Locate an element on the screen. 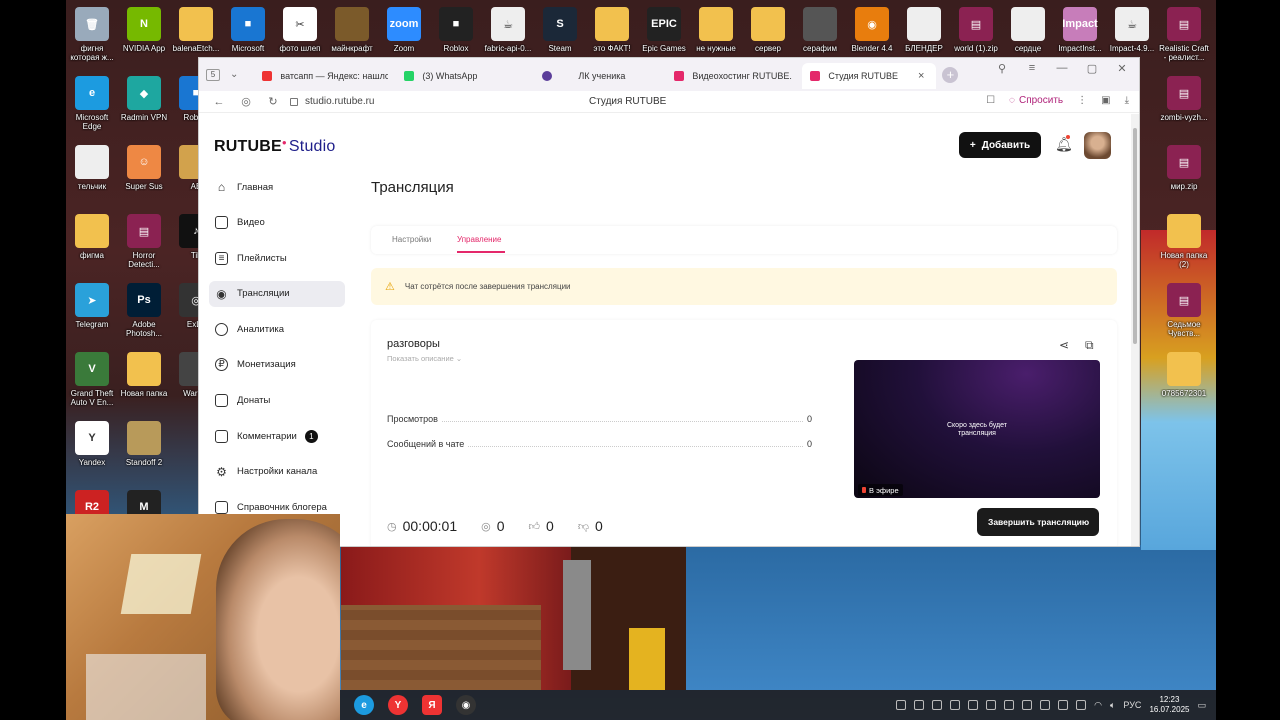 The width and height of the screenshot is (1280, 720). sidebar-item-donations: Донаты is located at coordinates (277, 401).